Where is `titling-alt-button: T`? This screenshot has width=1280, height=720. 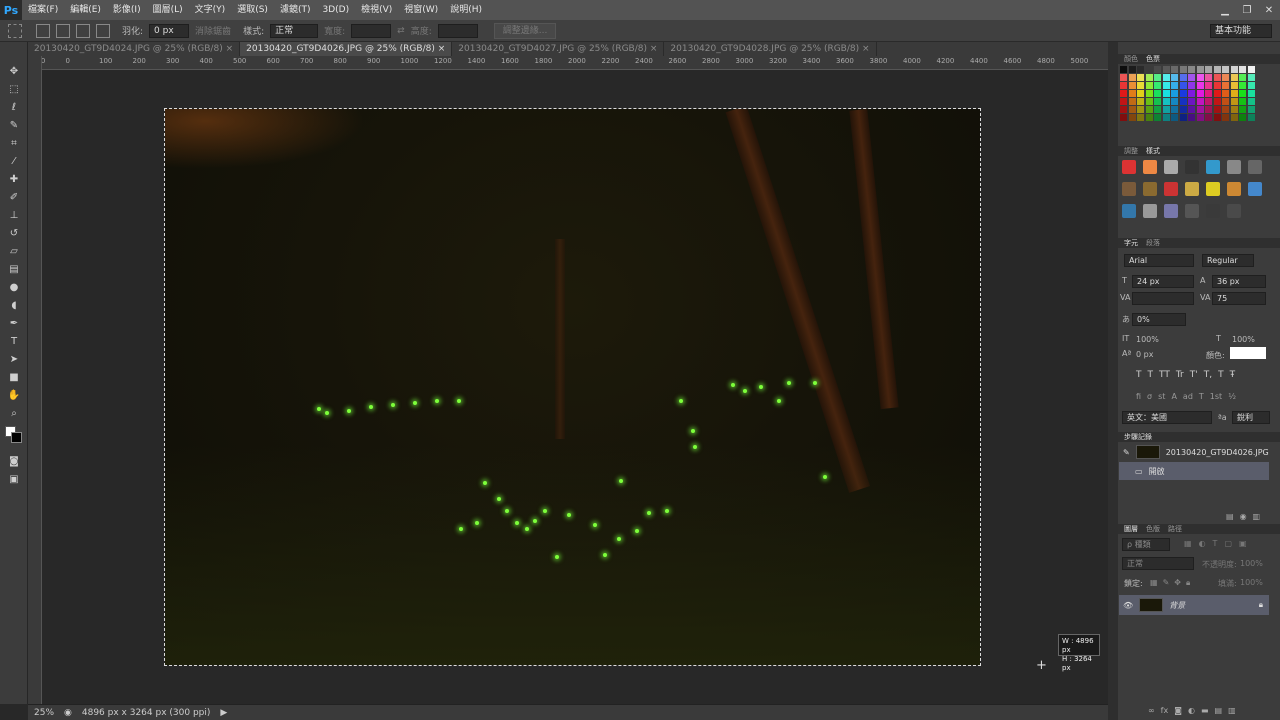 titling-alt-button: T is located at coordinates (1201, 396).